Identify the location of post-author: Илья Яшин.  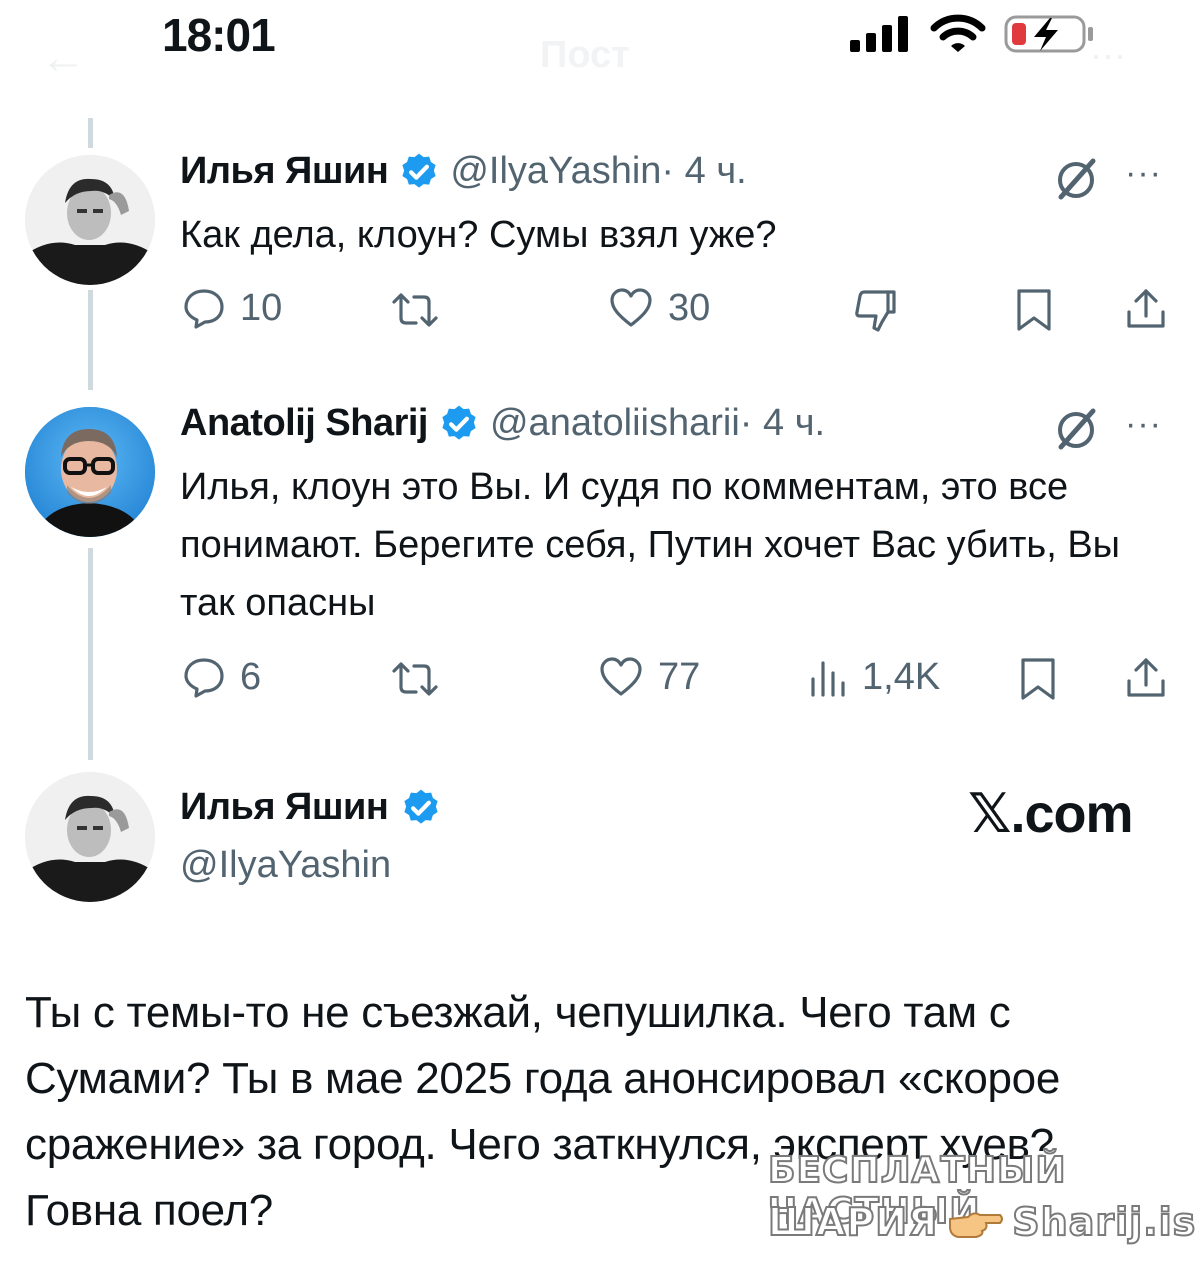
(311, 807).